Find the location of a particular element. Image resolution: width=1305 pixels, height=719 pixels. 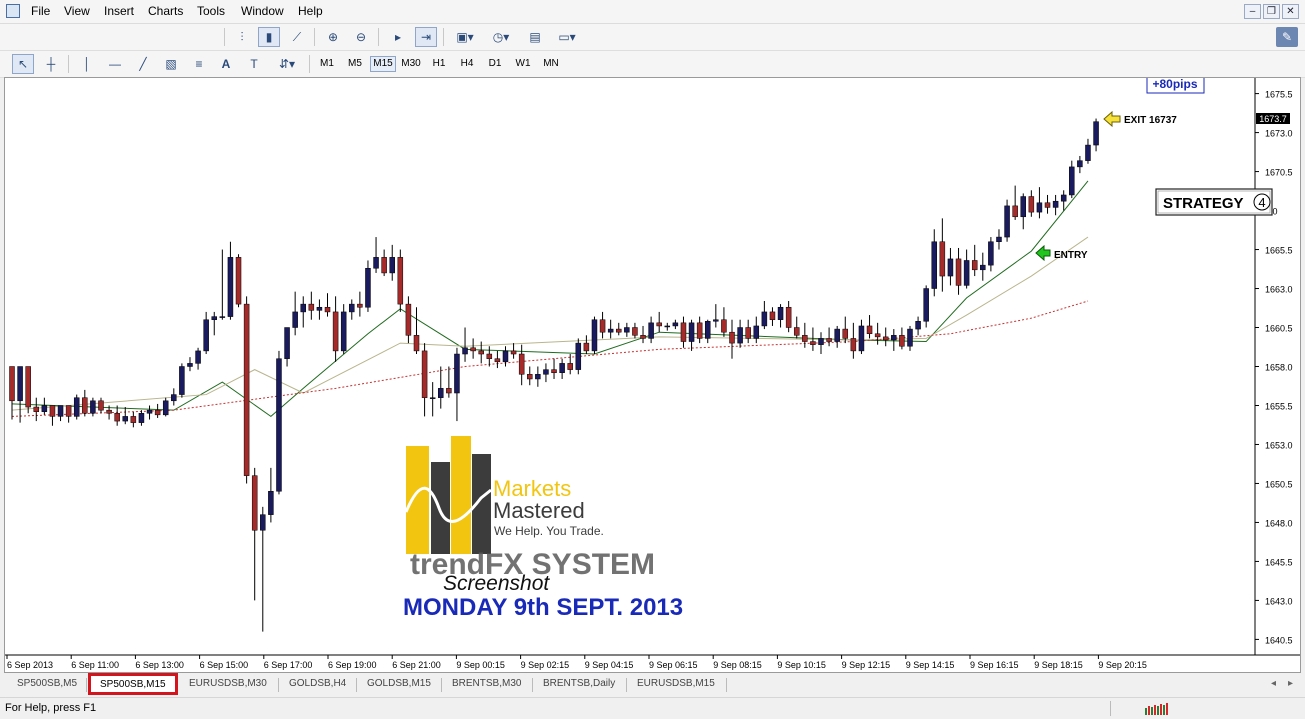

timeframe-h4: H4 is located at coordinates (467, 64).